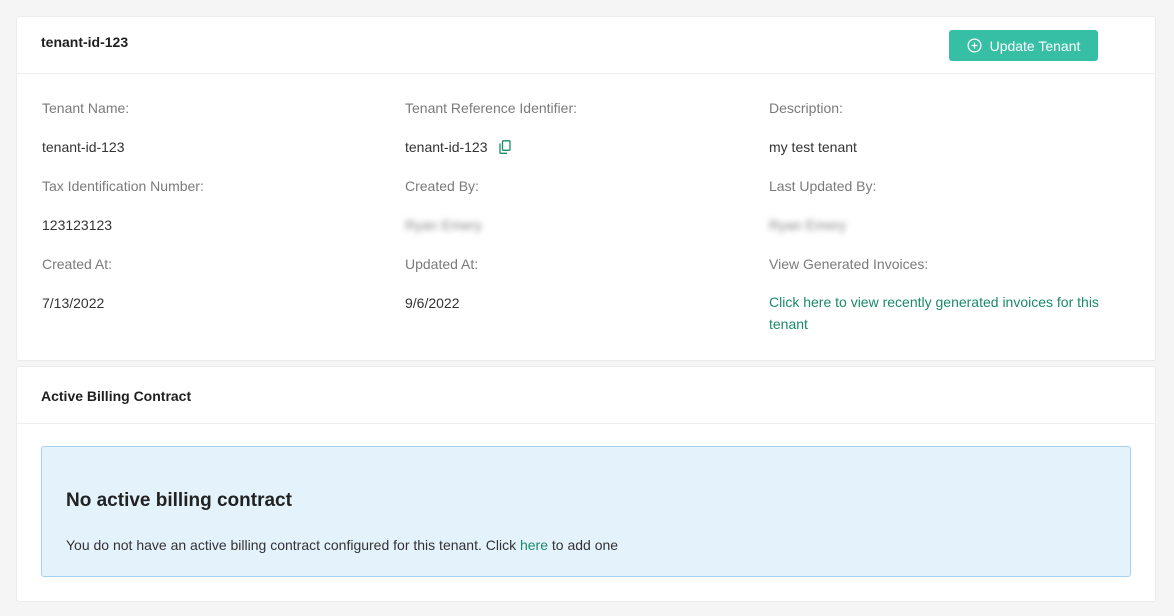  I want to click on last-updated-by-label: Last Updated By:, so click(823, 186).